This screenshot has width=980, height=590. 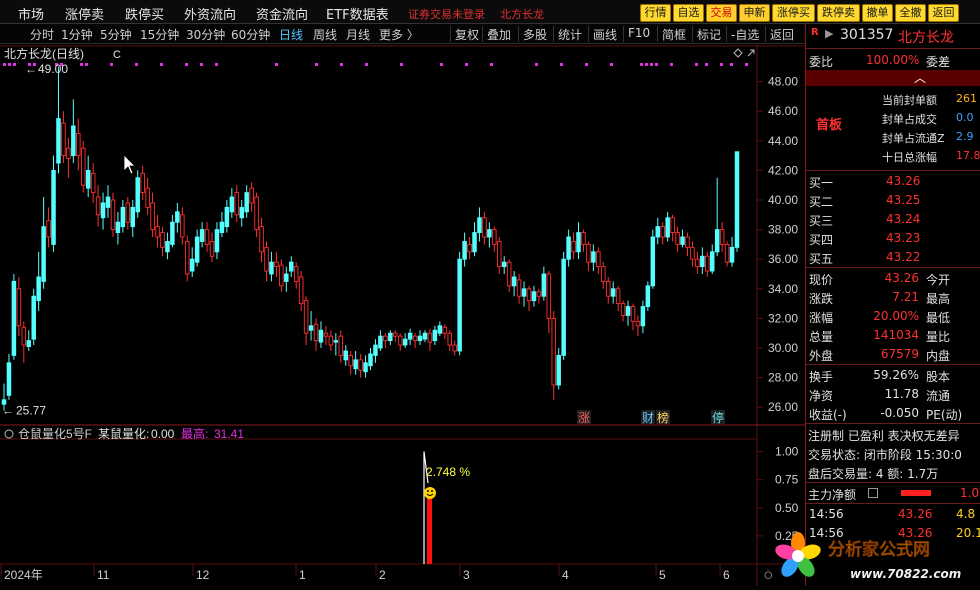 I want to click on top-nav-item: 涨停卖, so click(x=84, y=13).